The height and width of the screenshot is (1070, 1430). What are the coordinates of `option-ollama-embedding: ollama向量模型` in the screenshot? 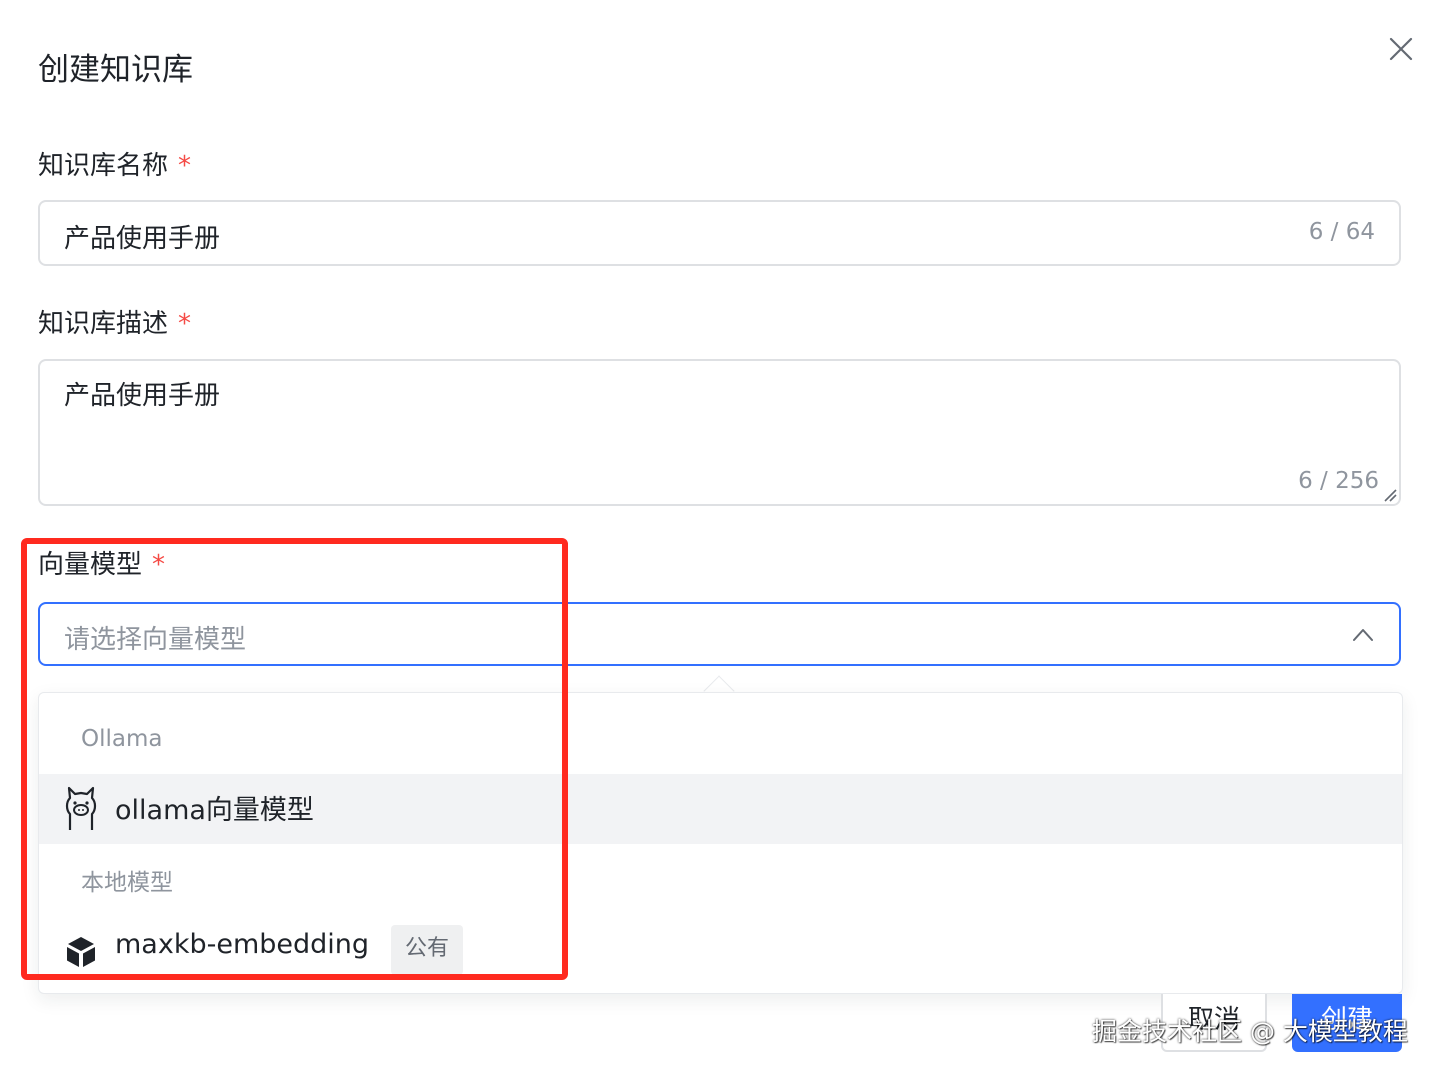 It's located at (720, 809).